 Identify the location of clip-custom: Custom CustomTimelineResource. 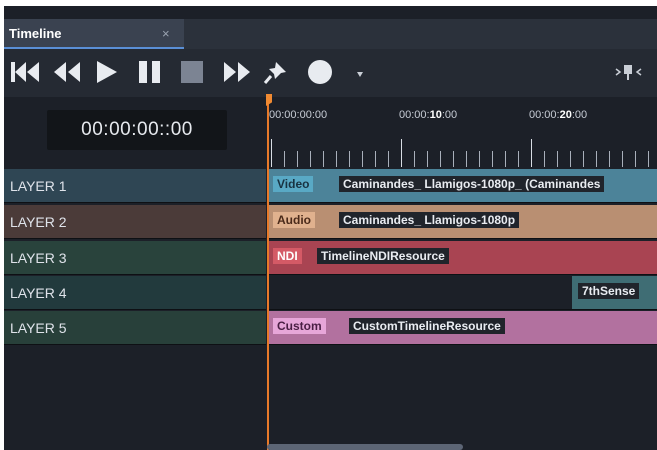
(462, 327).